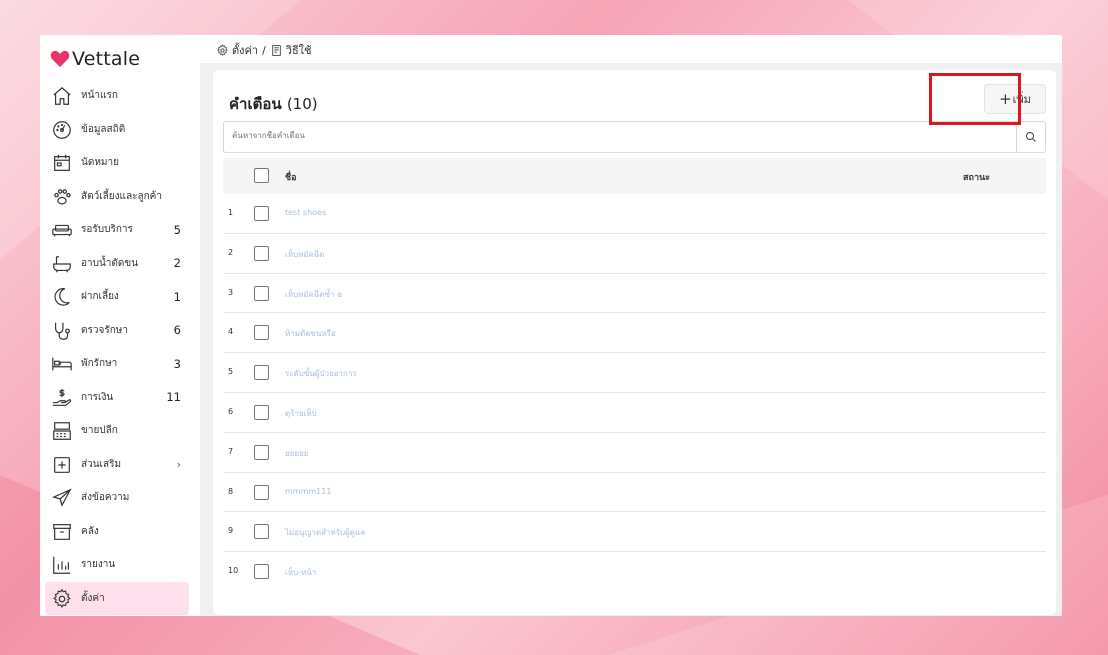 The height and width of the screenshot is (655, 1108). Describe the element at coordinates (634, 572) in the screenshot. I see `table-row: 10 เห็บ-หน้า` at that location.